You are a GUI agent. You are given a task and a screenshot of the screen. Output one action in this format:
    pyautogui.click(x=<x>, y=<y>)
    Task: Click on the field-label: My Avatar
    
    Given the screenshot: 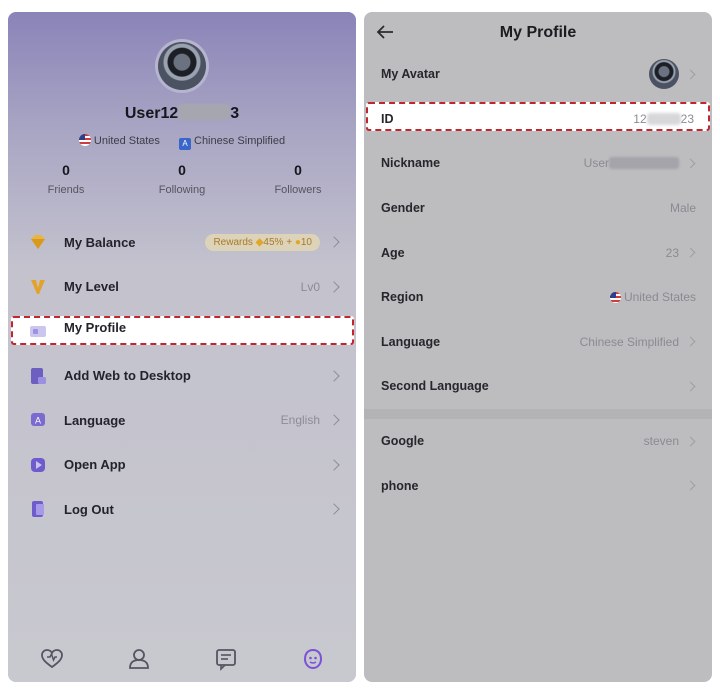 What is the action you would take?
    pyautogui.click(x=410, y=74)
    